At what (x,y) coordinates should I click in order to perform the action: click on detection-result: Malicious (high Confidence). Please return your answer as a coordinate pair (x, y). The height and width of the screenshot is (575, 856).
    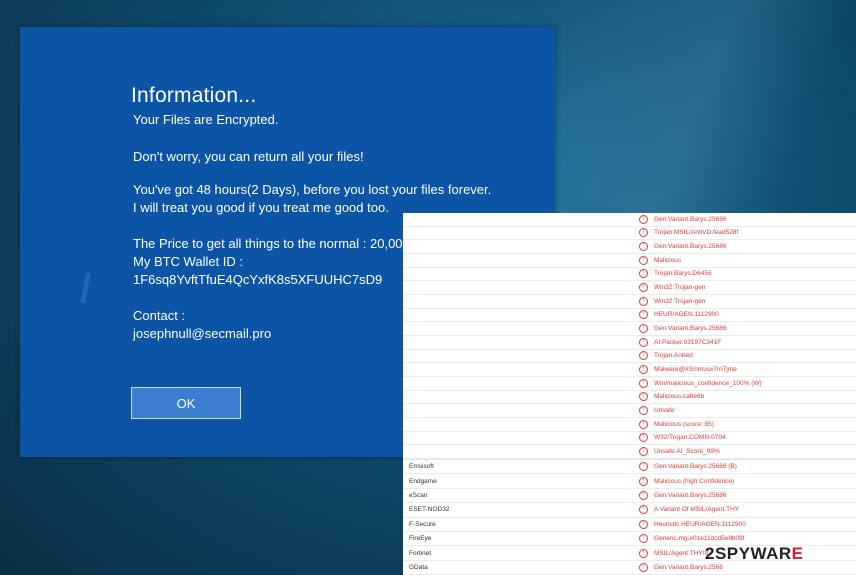
    Looking at the image, I should click on (694, 481).